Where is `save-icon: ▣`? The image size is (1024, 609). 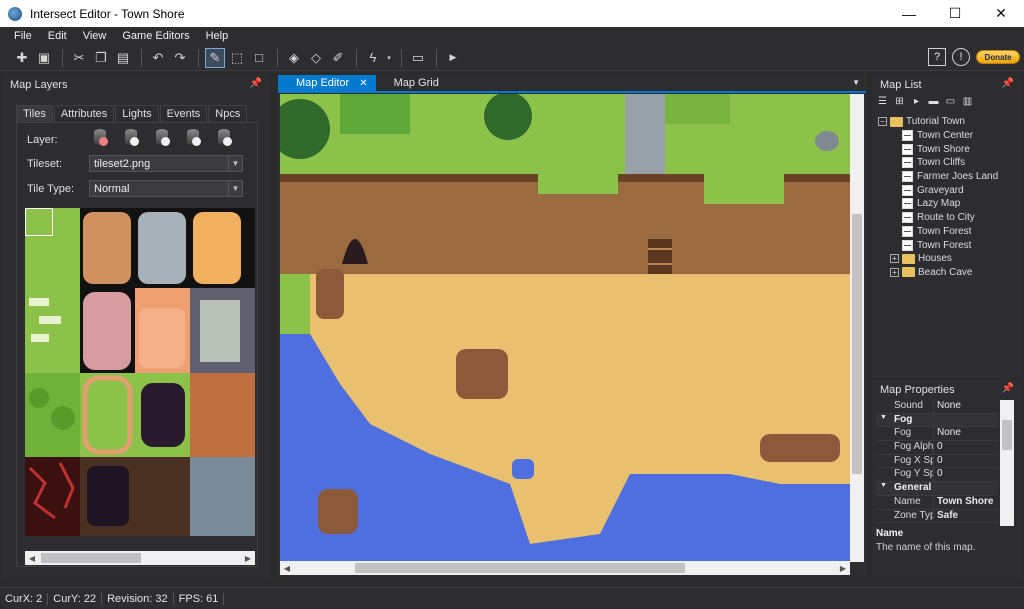
save-icon: ▣ is located at coordinates (44, 58).